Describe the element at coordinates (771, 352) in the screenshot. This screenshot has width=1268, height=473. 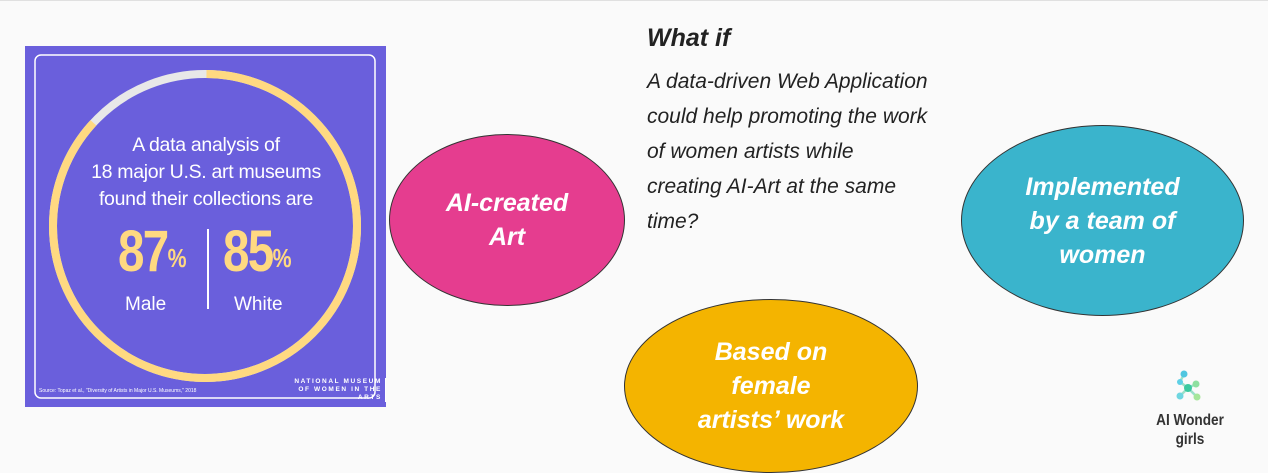
I see `bubble-line: Based on` at that location.